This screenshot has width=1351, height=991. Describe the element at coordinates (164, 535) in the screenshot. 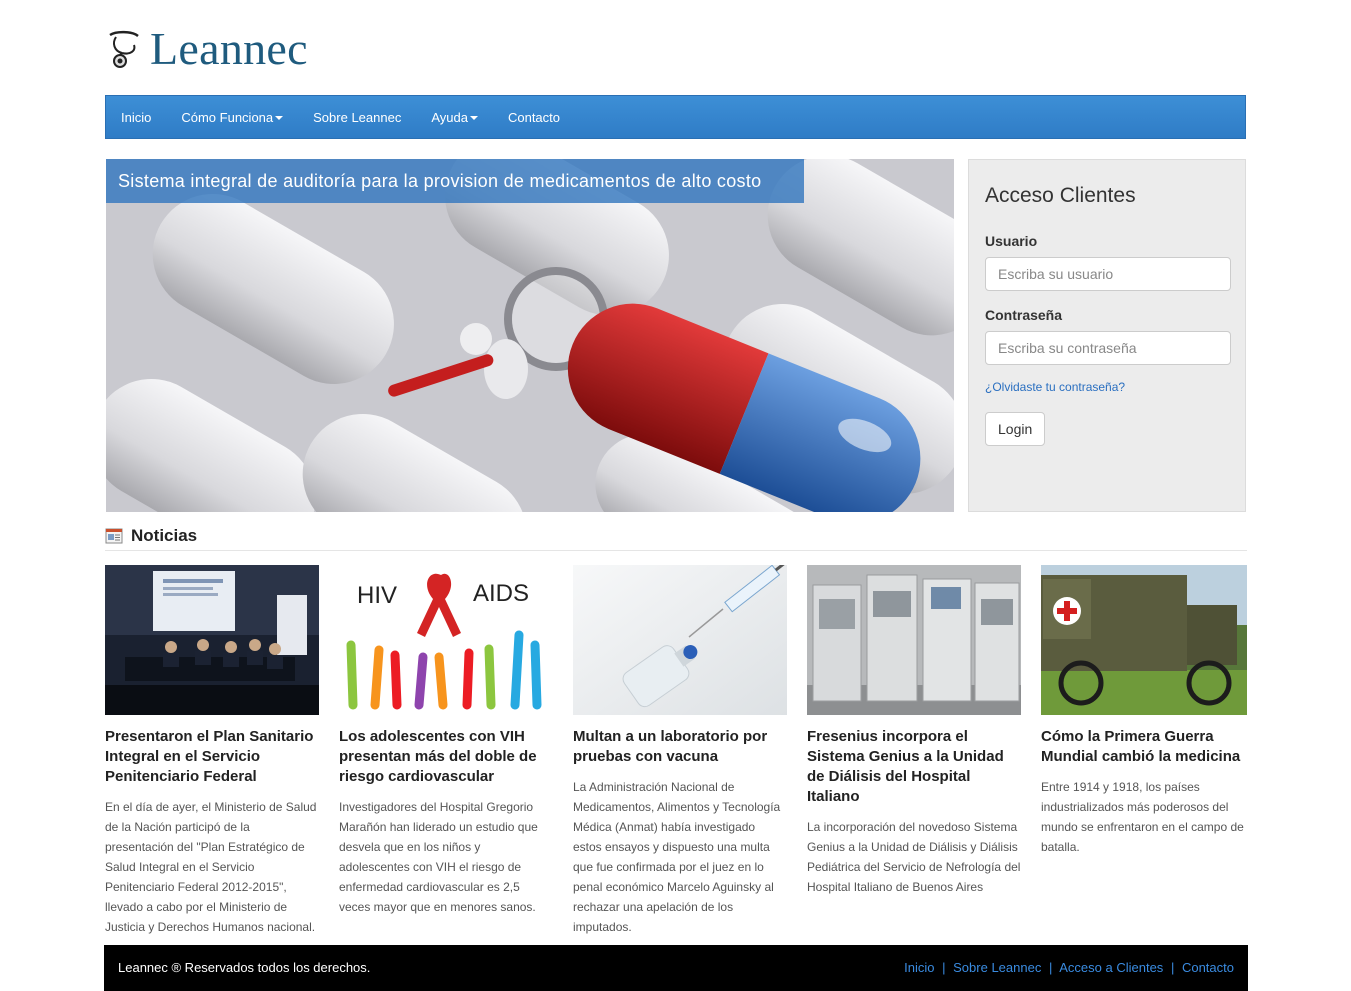

I see `news-title: Noticias` at that location.